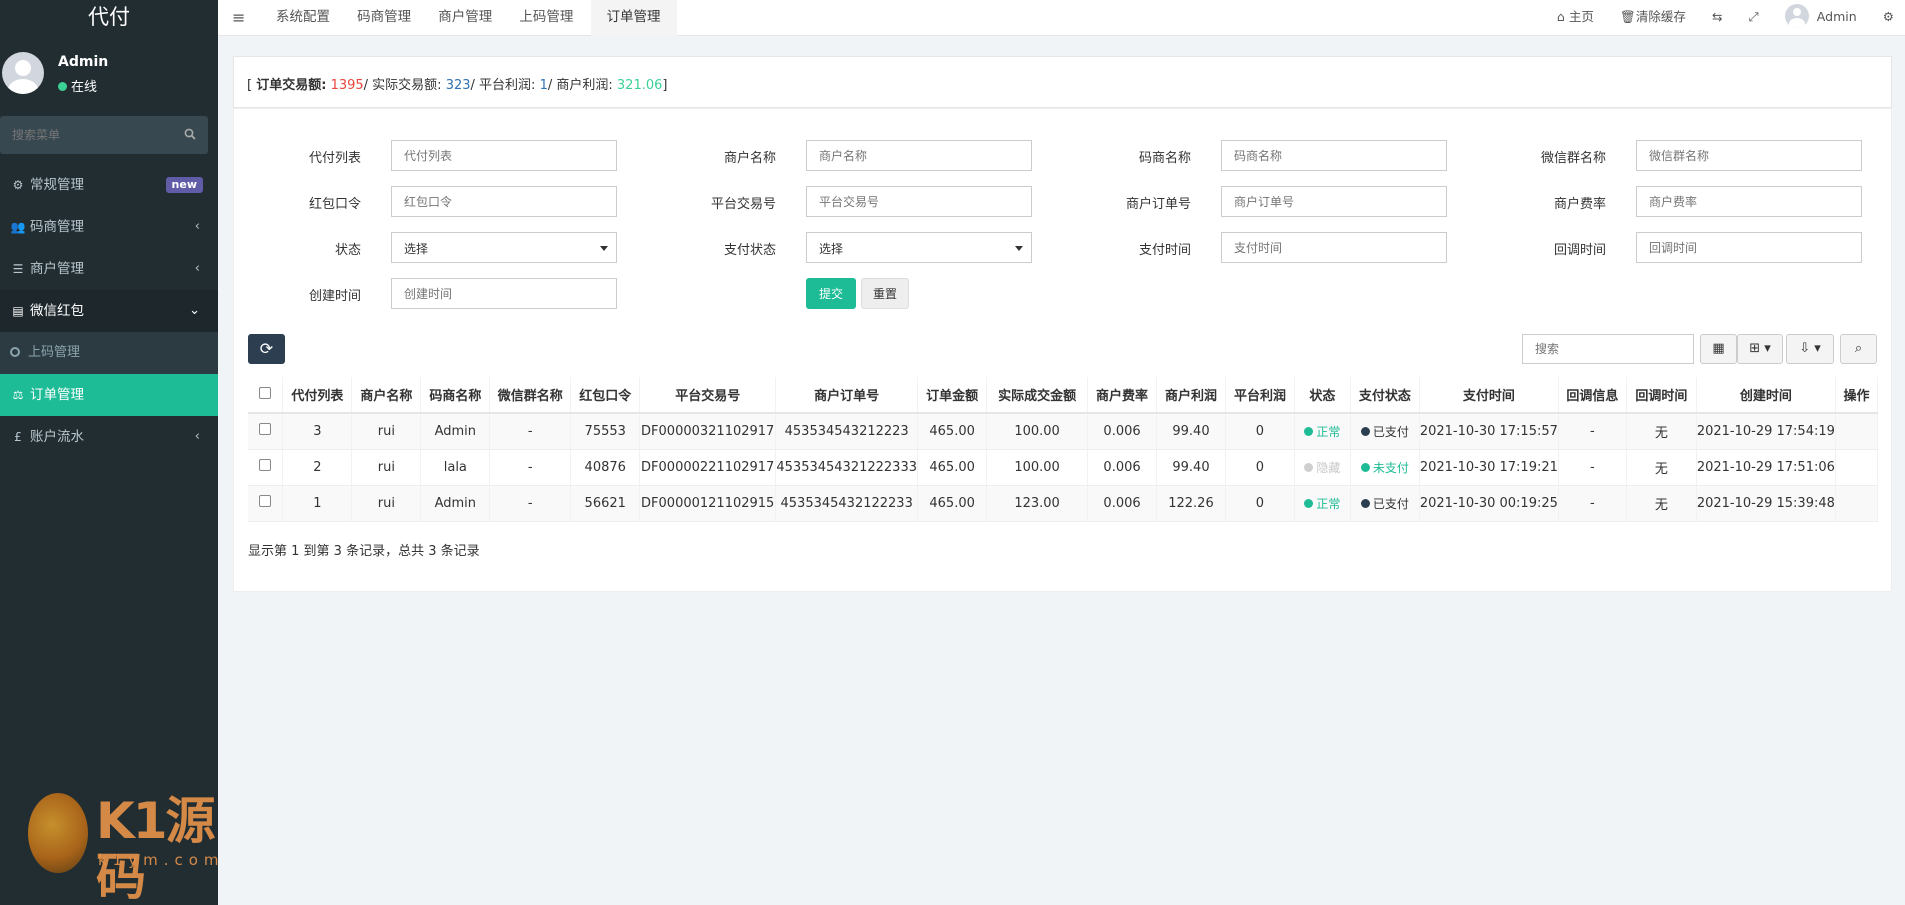 This screenshot has height=905, width=1905. I want to click on filter-merchant-rate-input, so click(1749, 201).